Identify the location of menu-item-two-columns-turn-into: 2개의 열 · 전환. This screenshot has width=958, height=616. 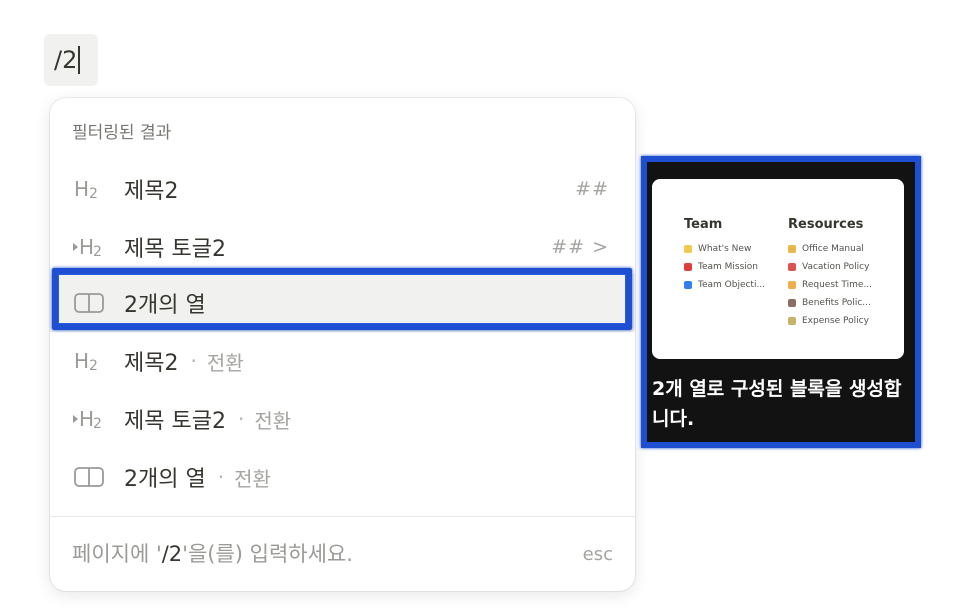
(342, 477).